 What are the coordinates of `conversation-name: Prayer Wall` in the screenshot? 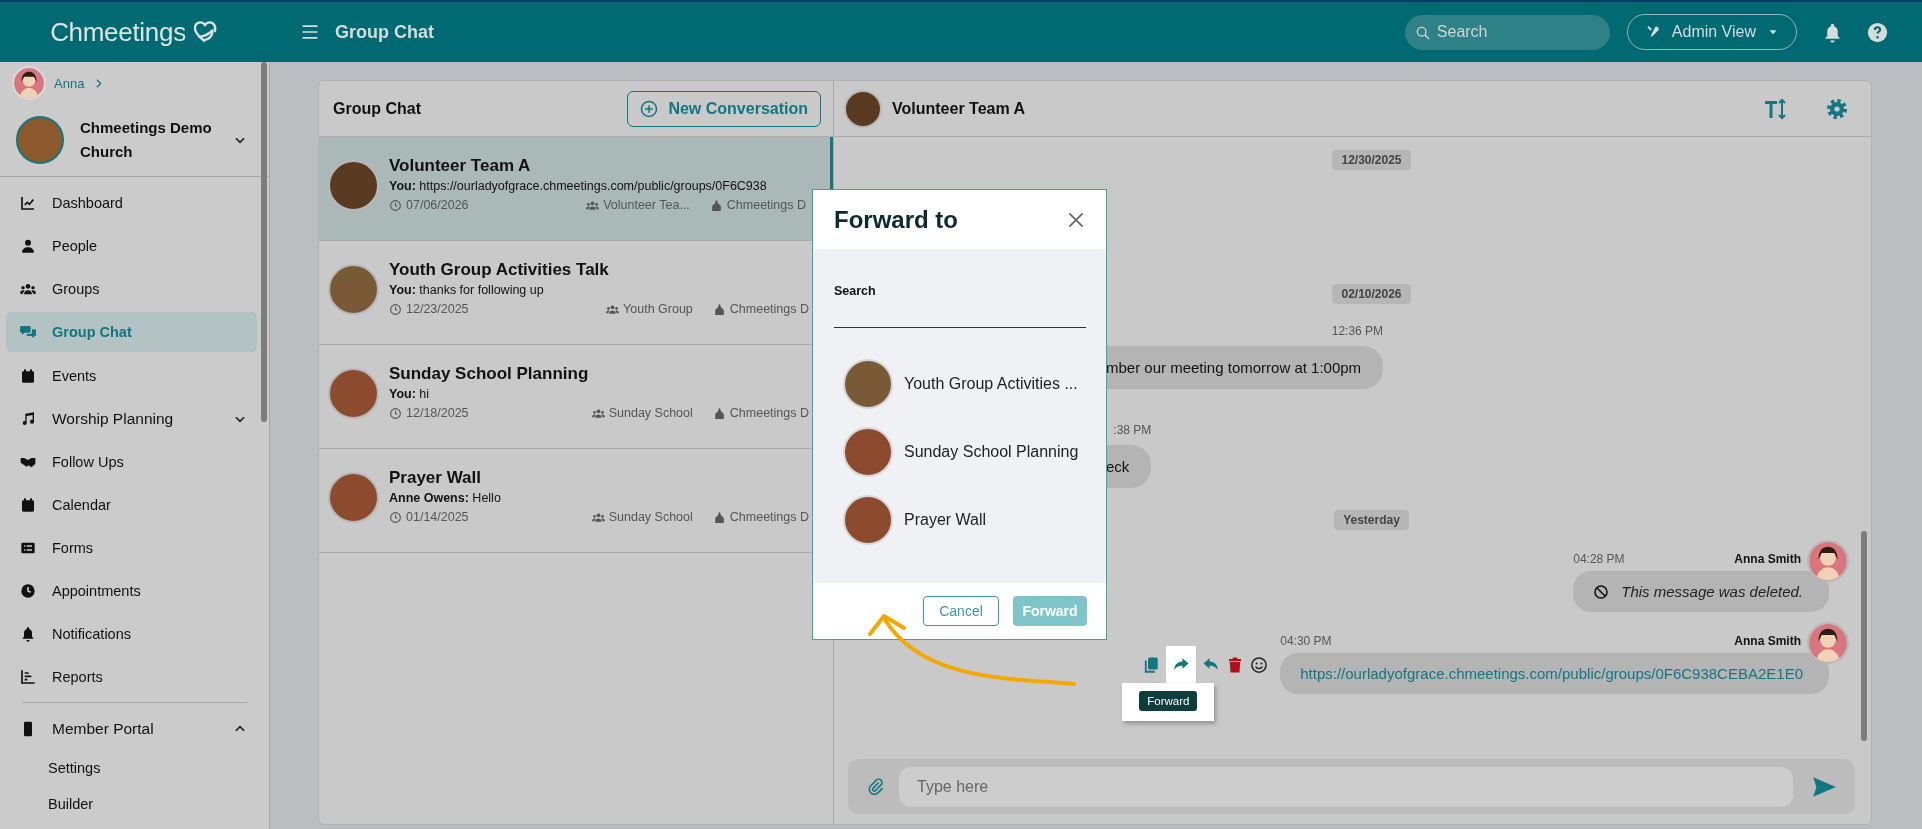 It's located at (435, 477).